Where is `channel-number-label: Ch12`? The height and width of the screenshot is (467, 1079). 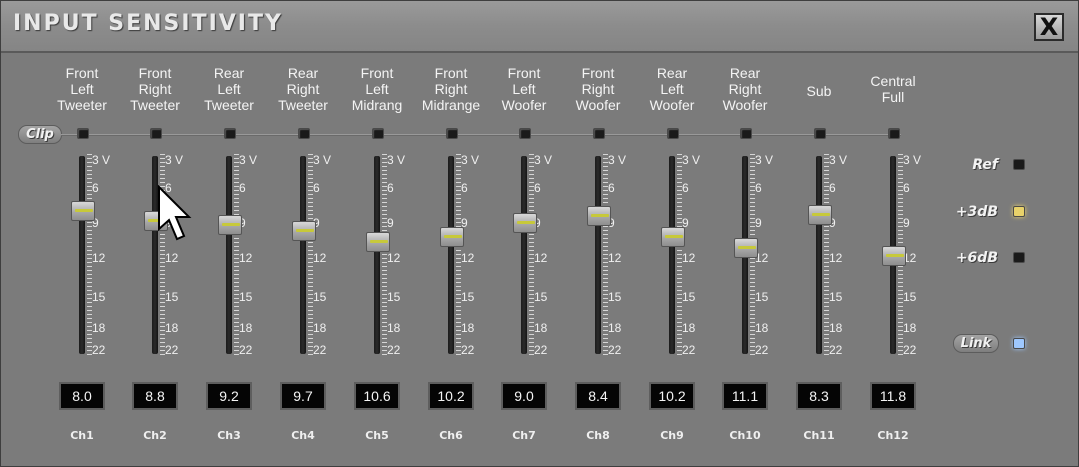
channel-number-label: Ch12 is located at coordinates (893, 435).